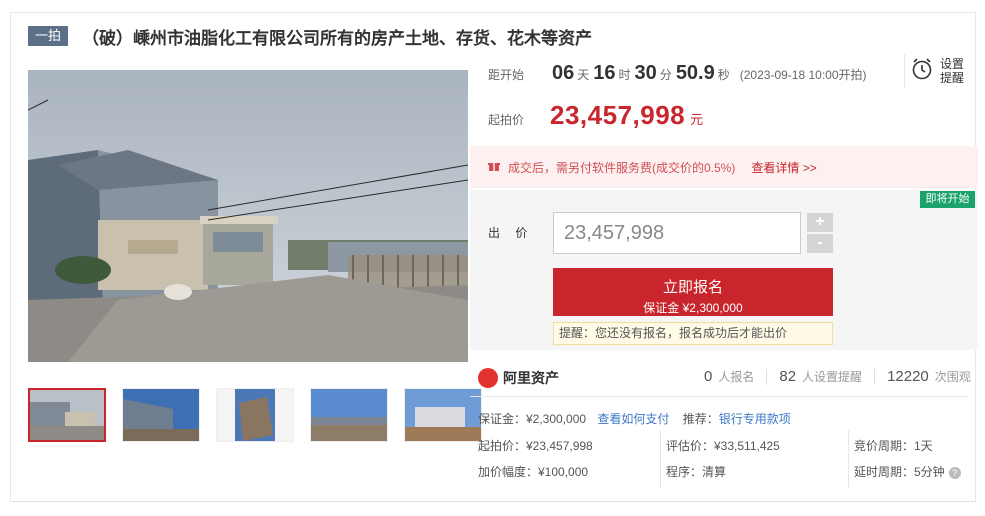 This screenshot has height=516, width=985. Describe the element at coordinates (511, 233) in the screenshot. I see `bid-label: 出 价` at that location.